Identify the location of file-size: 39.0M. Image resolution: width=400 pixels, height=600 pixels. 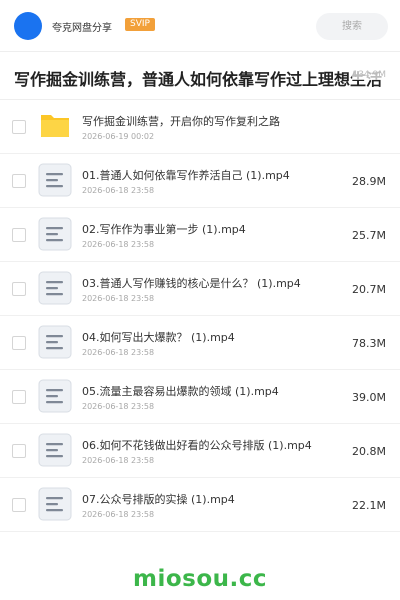
(369, 397).